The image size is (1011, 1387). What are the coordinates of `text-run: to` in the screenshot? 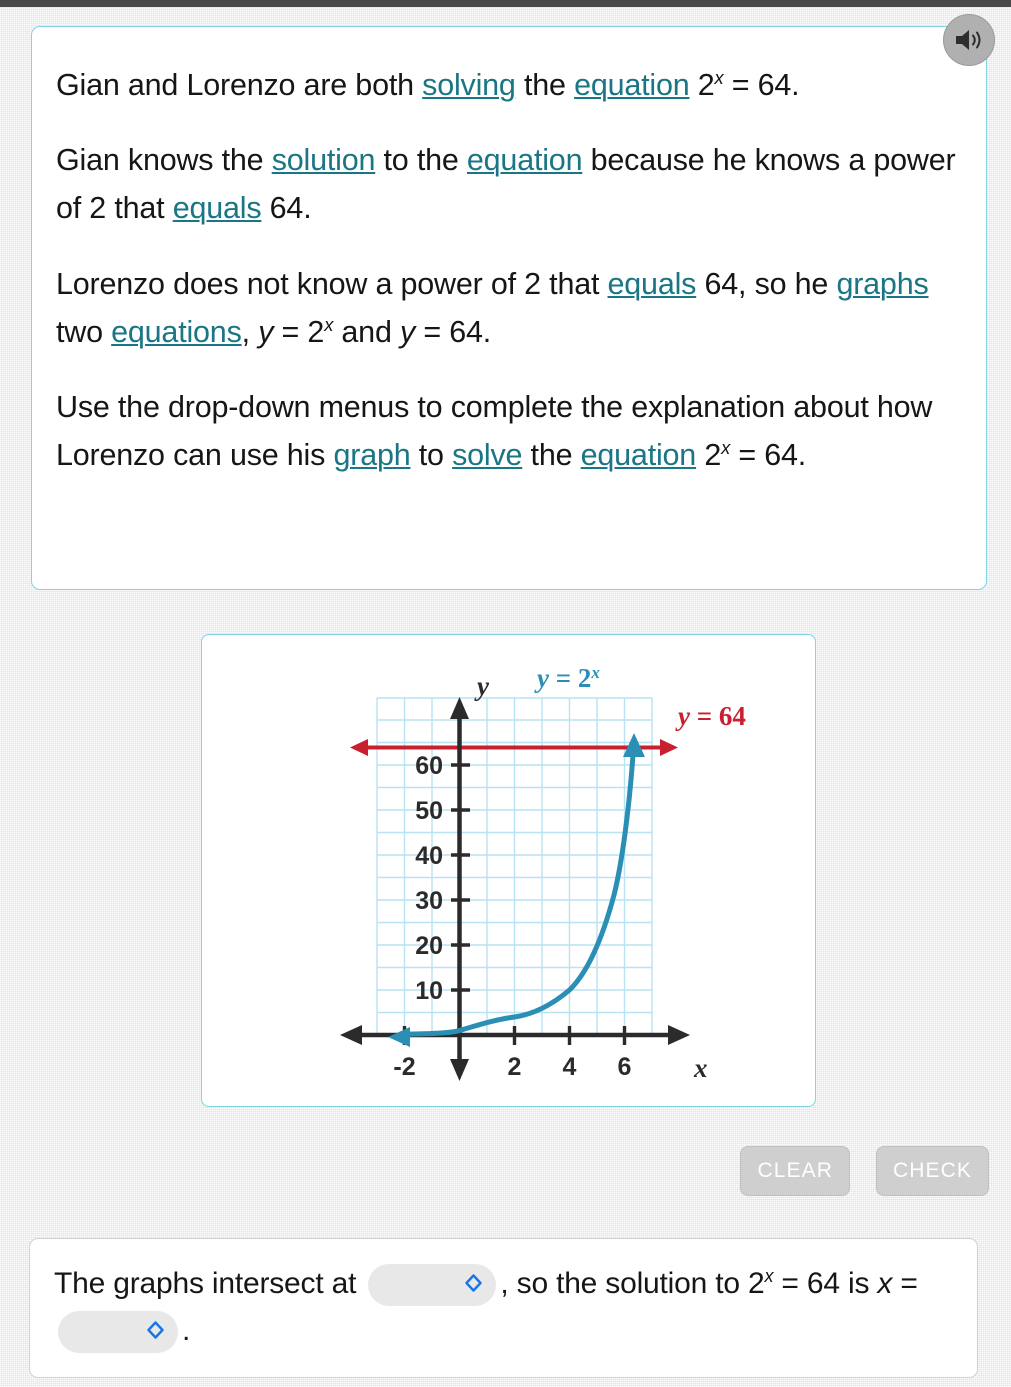 It's located at (431, 455).